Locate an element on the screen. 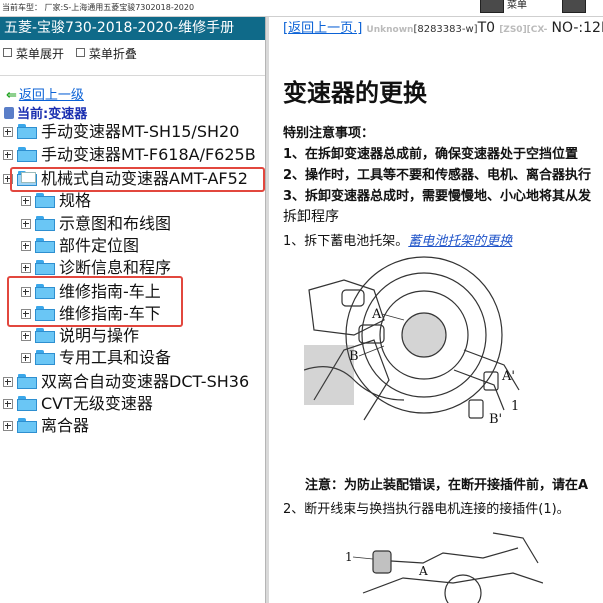  battery-tray-link: 蓄电池托架的更换 is located at coordinates (460, 241).